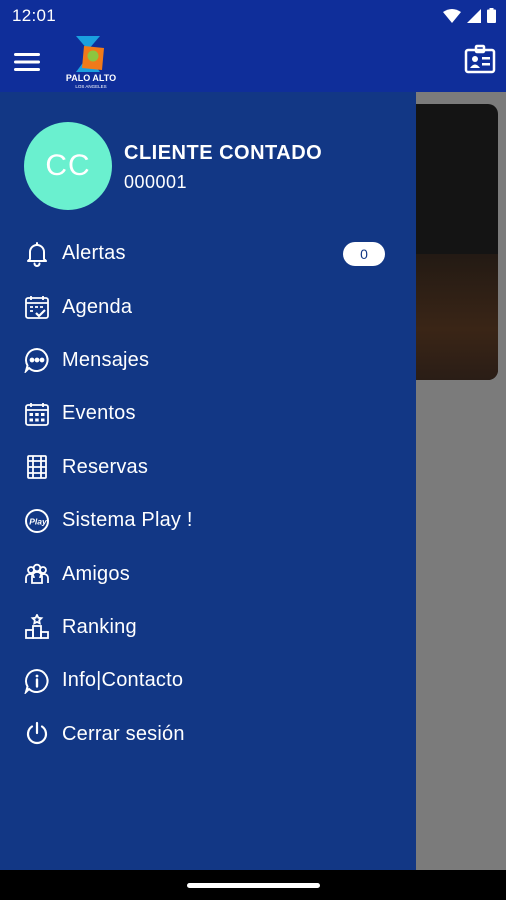 The width and height of the screenshot is (506, 900). What do you see at coordinates (208, 413) in the screenshot?
I see `menu-item-eventos: Eventos` at bounding box center [208, 413].